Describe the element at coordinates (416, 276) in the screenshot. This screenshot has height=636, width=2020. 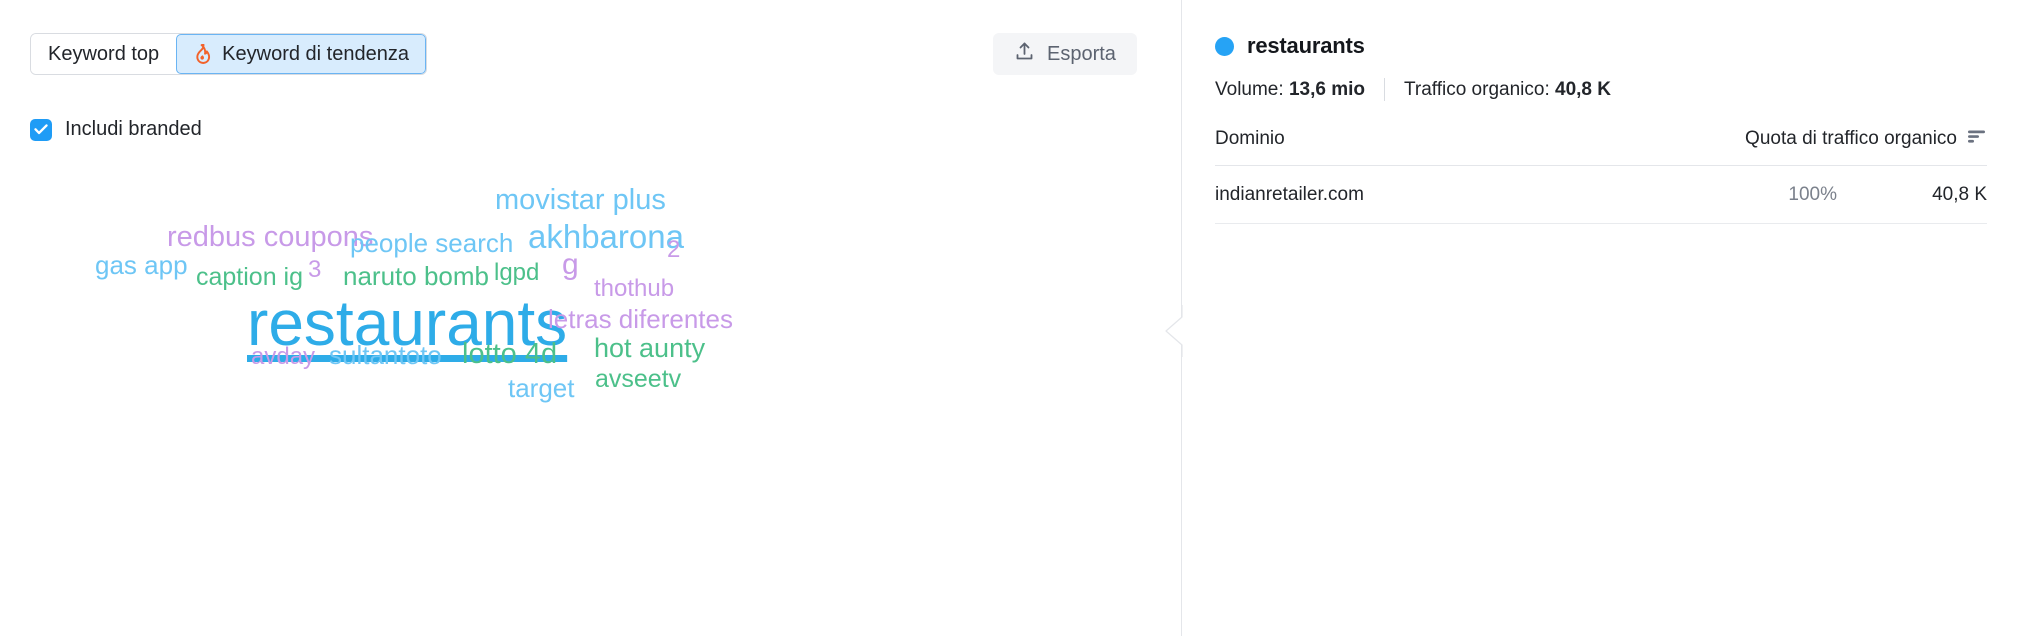
I see `wordcloud-word: naruto bomb` at that location.